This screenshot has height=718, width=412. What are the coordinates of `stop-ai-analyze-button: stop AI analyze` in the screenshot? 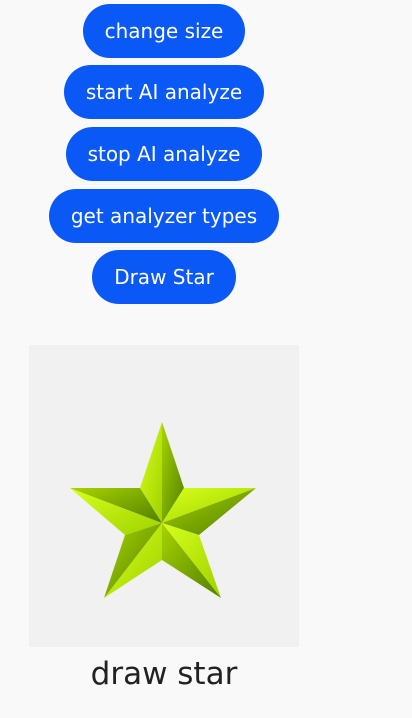 It's located at (164, 154).